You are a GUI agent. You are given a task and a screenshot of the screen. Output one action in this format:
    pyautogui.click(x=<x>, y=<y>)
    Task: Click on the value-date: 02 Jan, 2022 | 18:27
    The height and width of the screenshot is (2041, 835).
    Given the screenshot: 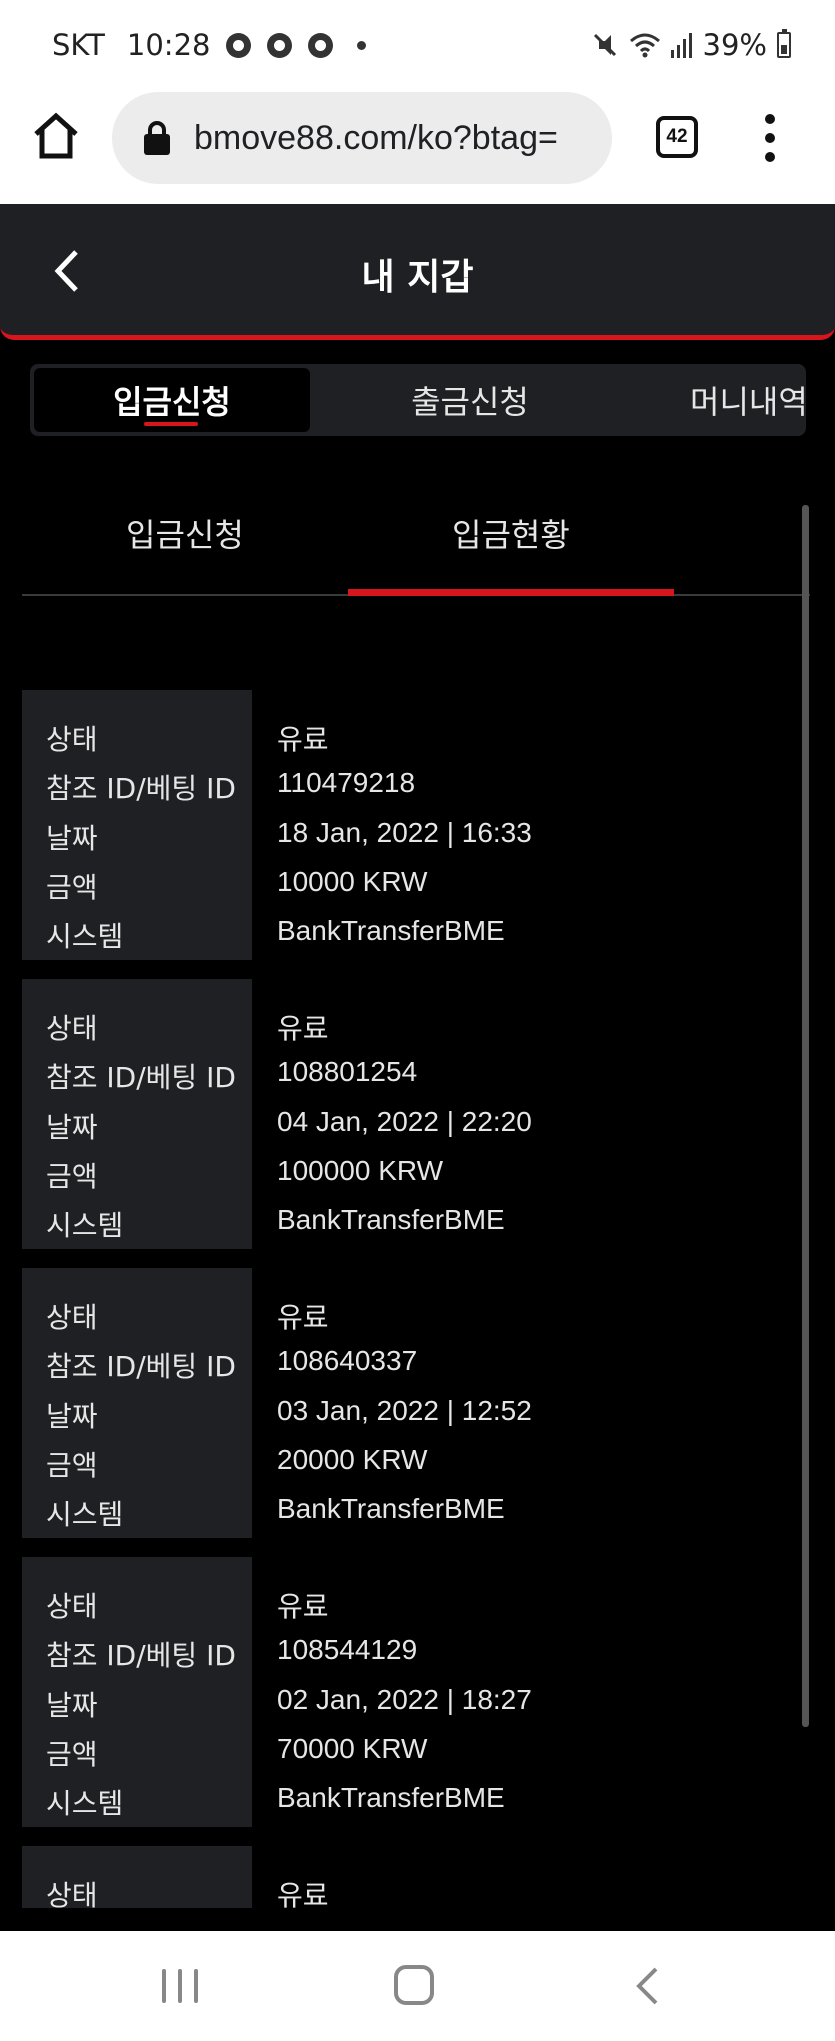 What is the action you would take?
    pyautogui.click(x=404, y=1699)
    